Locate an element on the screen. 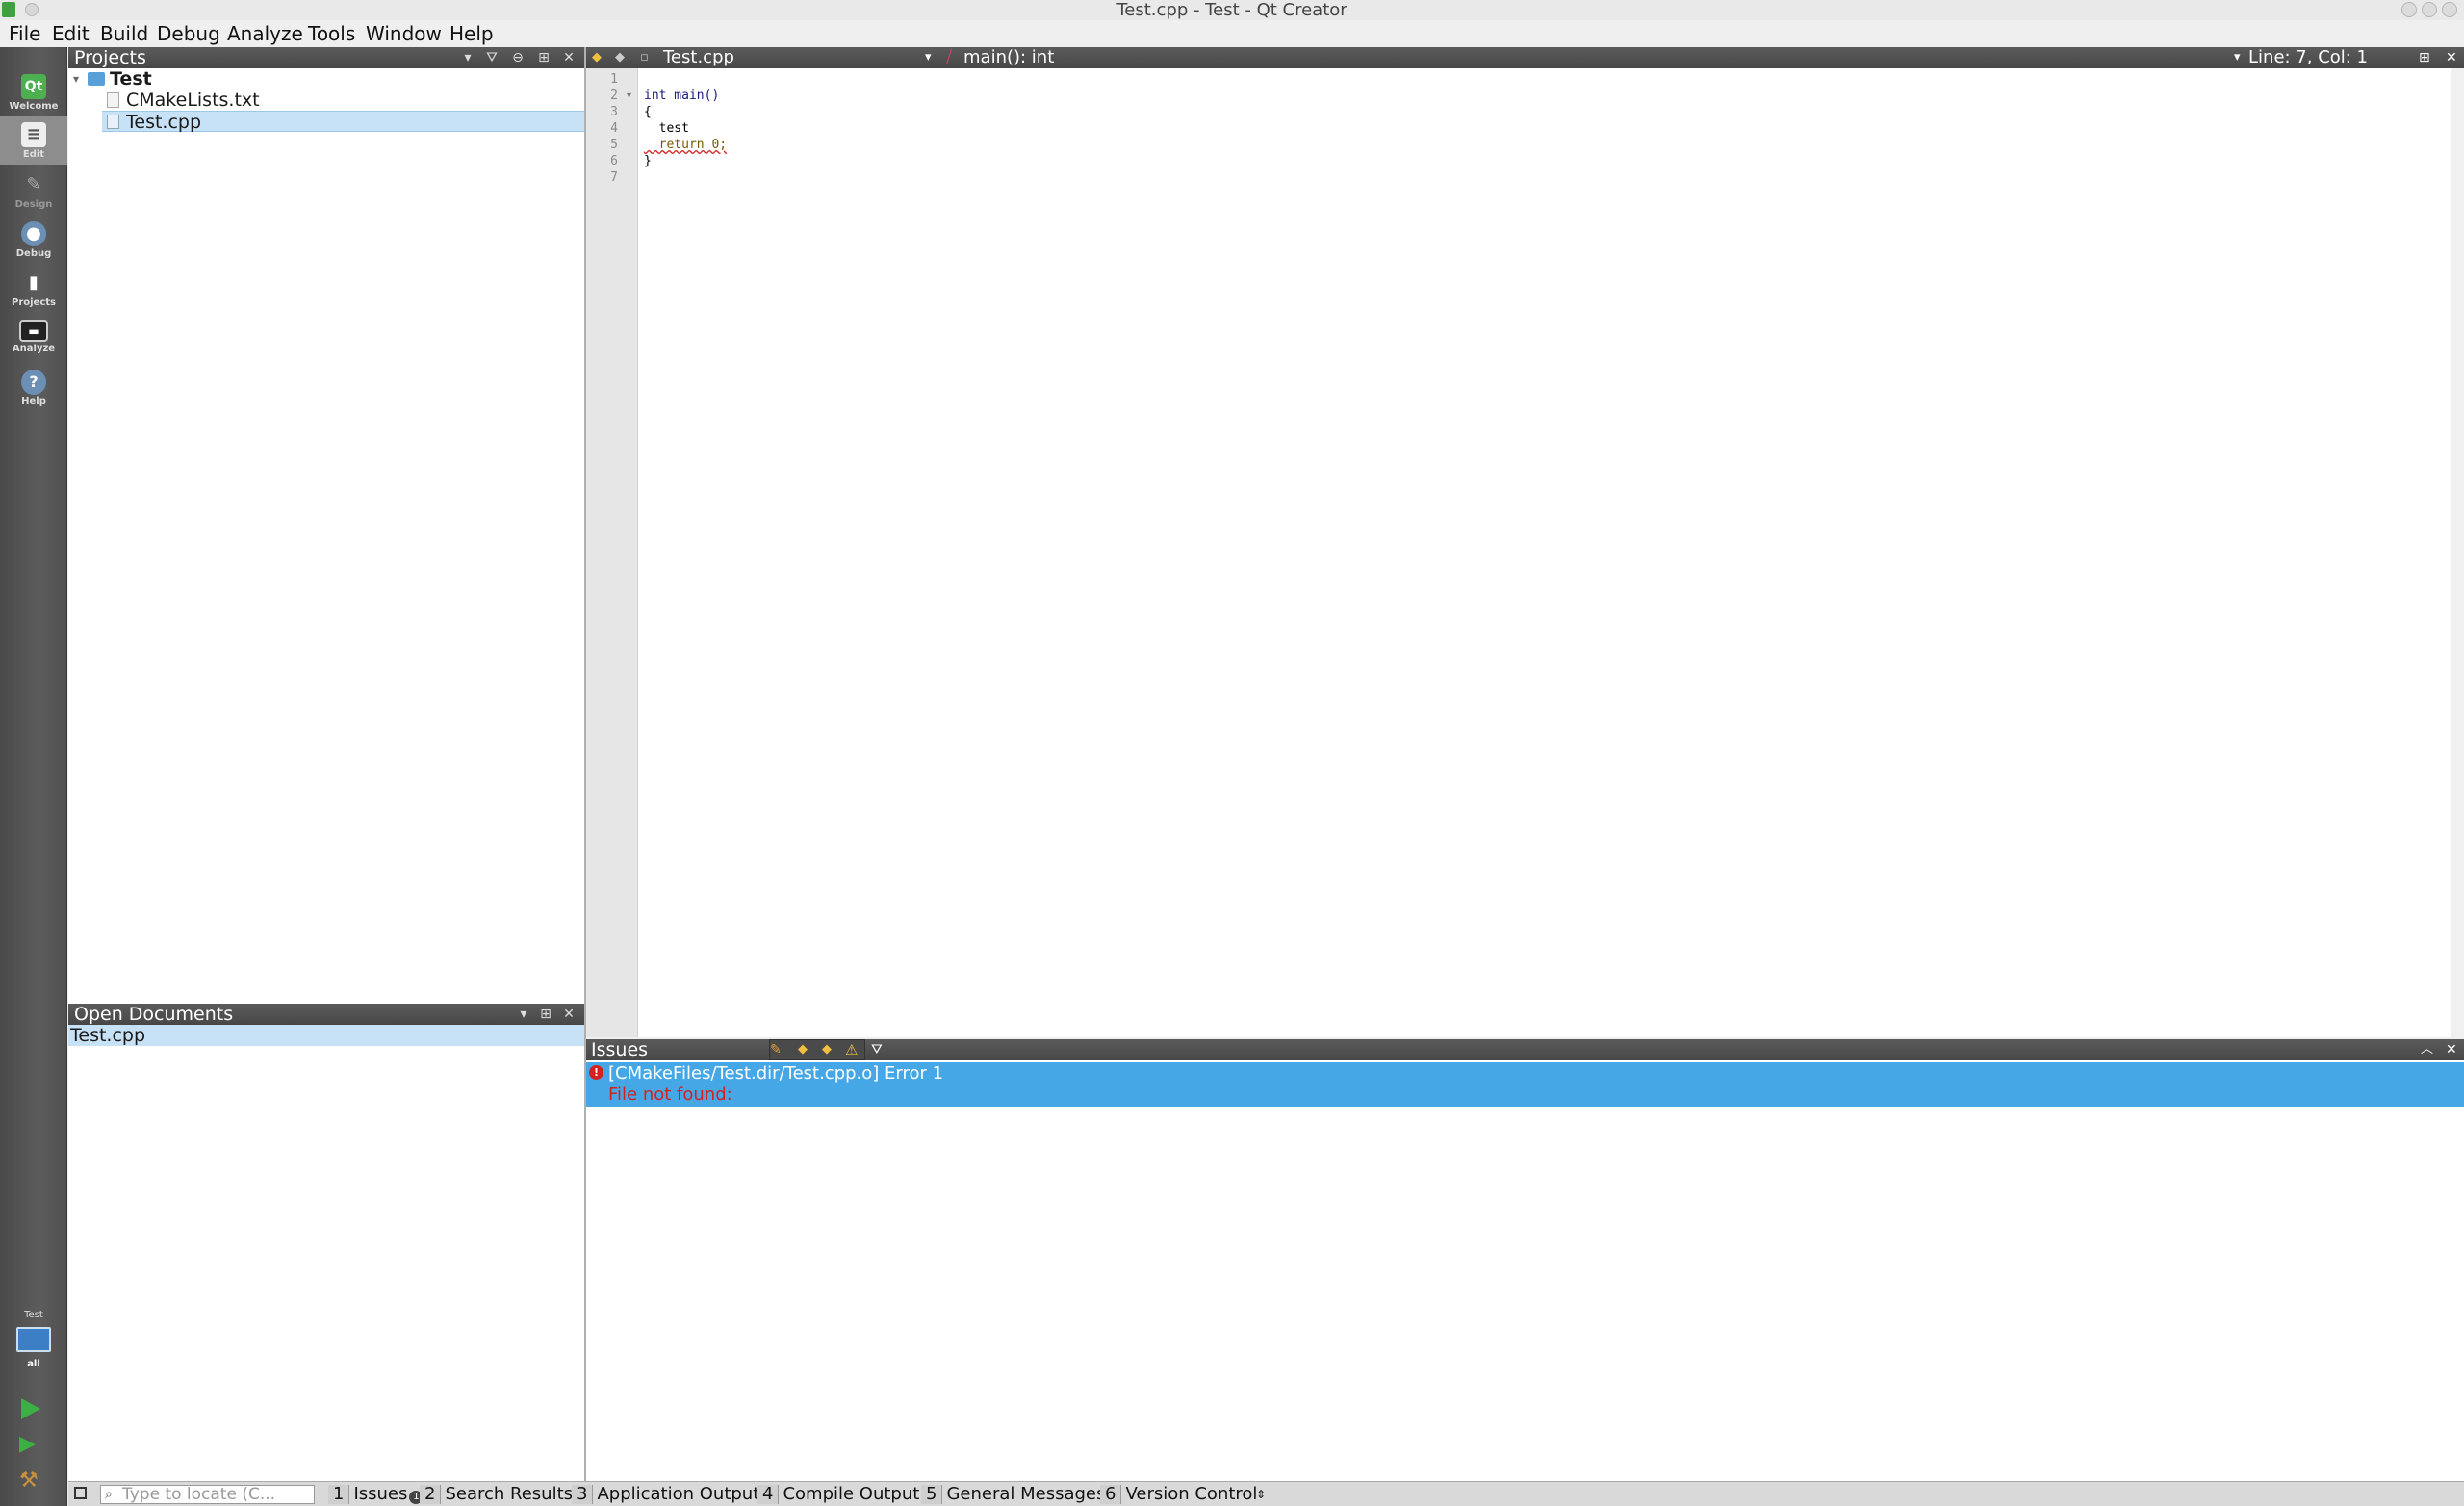  maximize-button is located at coordinates (2429, 9).